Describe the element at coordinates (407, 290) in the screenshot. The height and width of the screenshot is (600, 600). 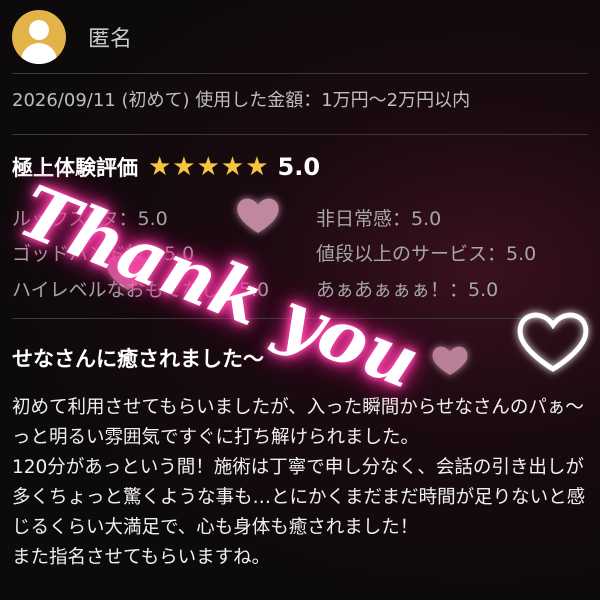
I see `subrating-item: あぁあぁぁぁ！：5.0` at that location.